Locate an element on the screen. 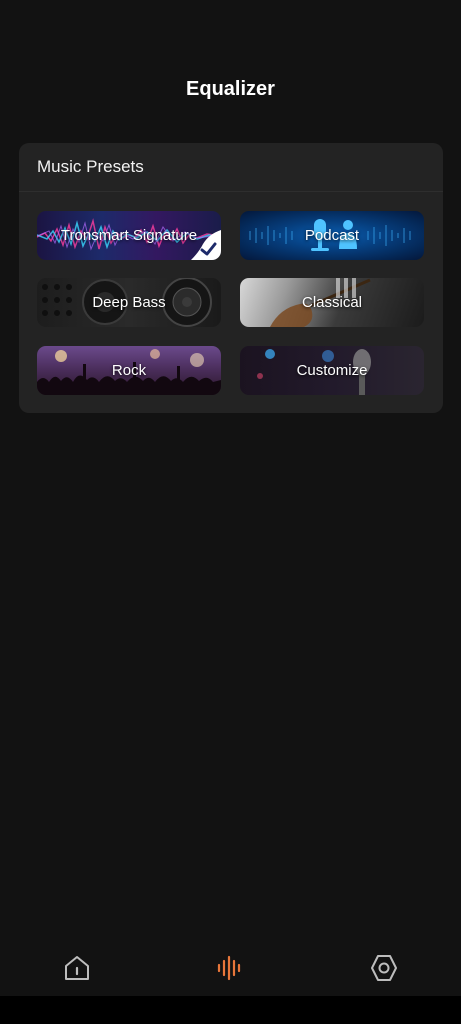  preset-label: Rock is located at coordinates (129, 370).